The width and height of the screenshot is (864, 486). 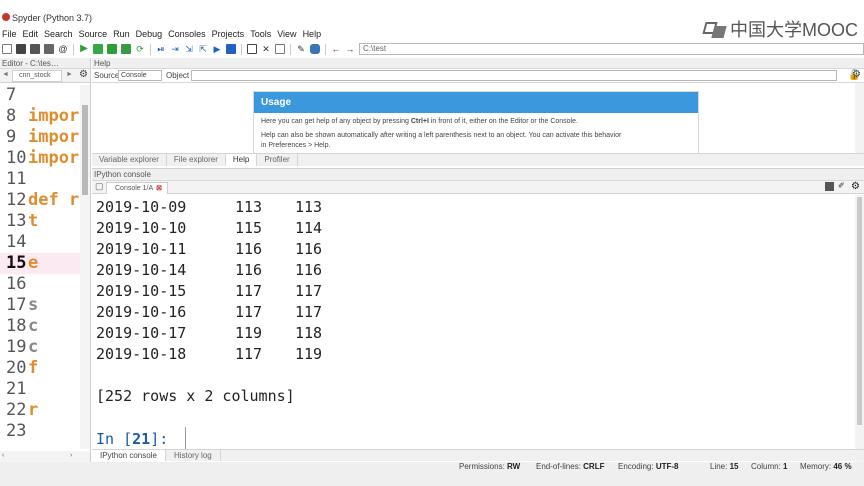 I want to click on menu-view: View, so click(x=287, y=34).